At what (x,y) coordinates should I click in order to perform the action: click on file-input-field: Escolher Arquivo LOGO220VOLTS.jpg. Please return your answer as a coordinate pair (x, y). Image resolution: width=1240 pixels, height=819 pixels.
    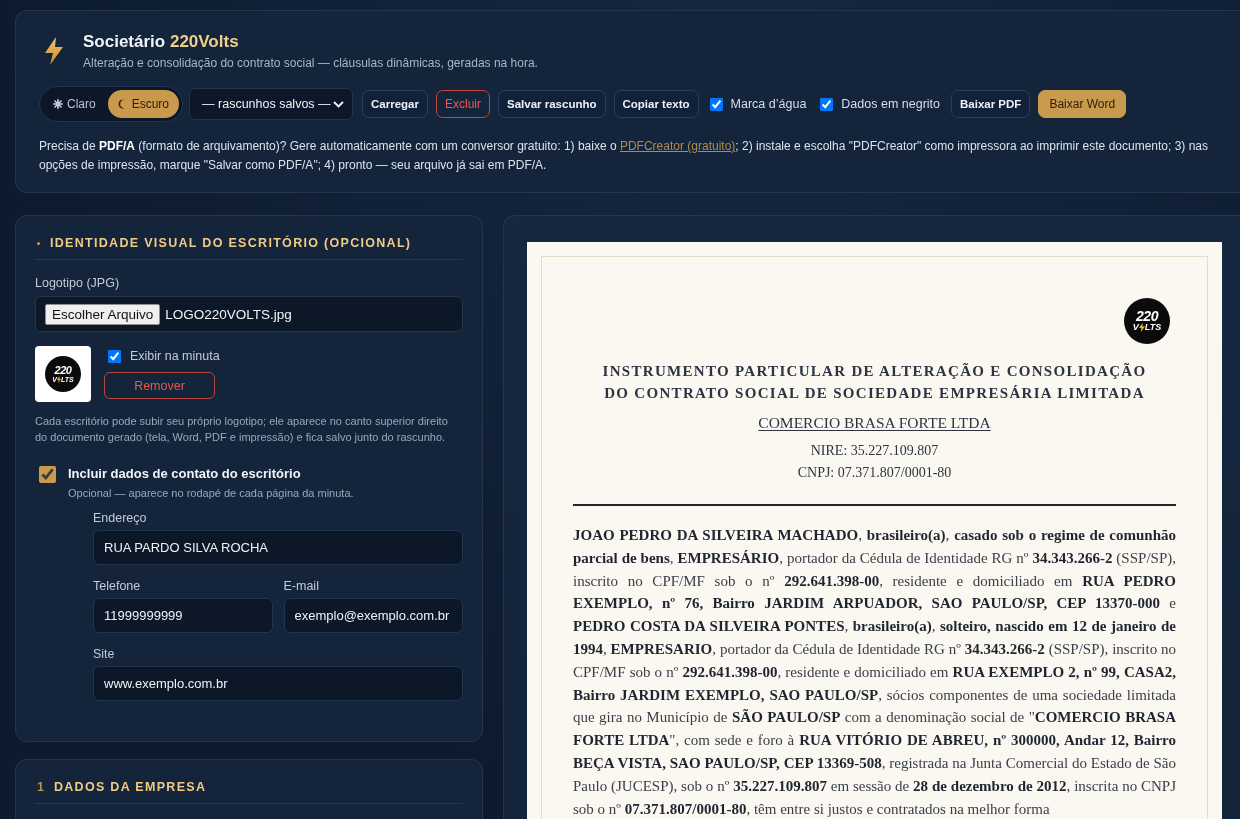
    Looking at the image, I should click on (249, 314).